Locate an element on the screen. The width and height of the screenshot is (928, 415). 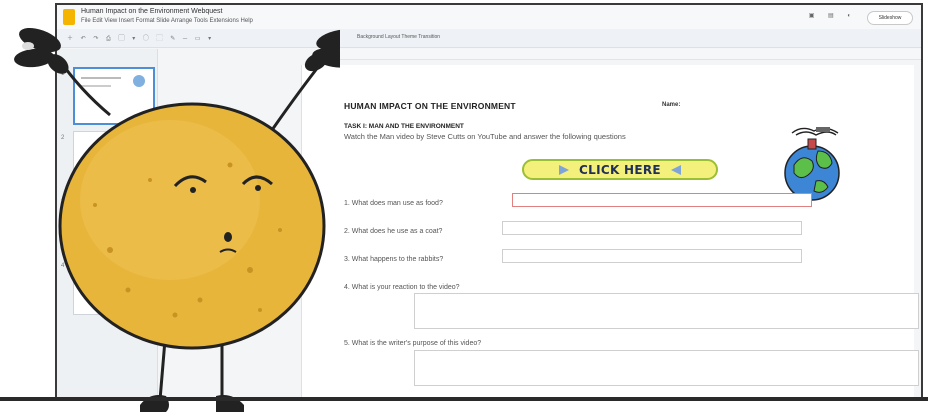
name-label: Name: is located at coordinates (671, 105).